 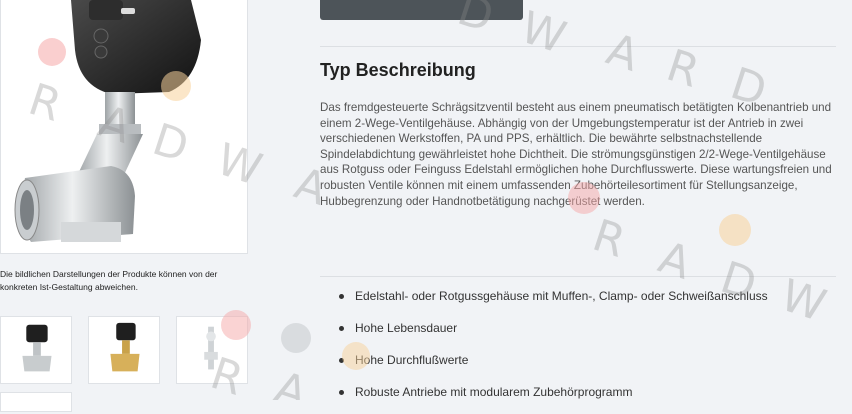 I want to click on section-title: Typ Beschreibung, so click(x=398, y=70).